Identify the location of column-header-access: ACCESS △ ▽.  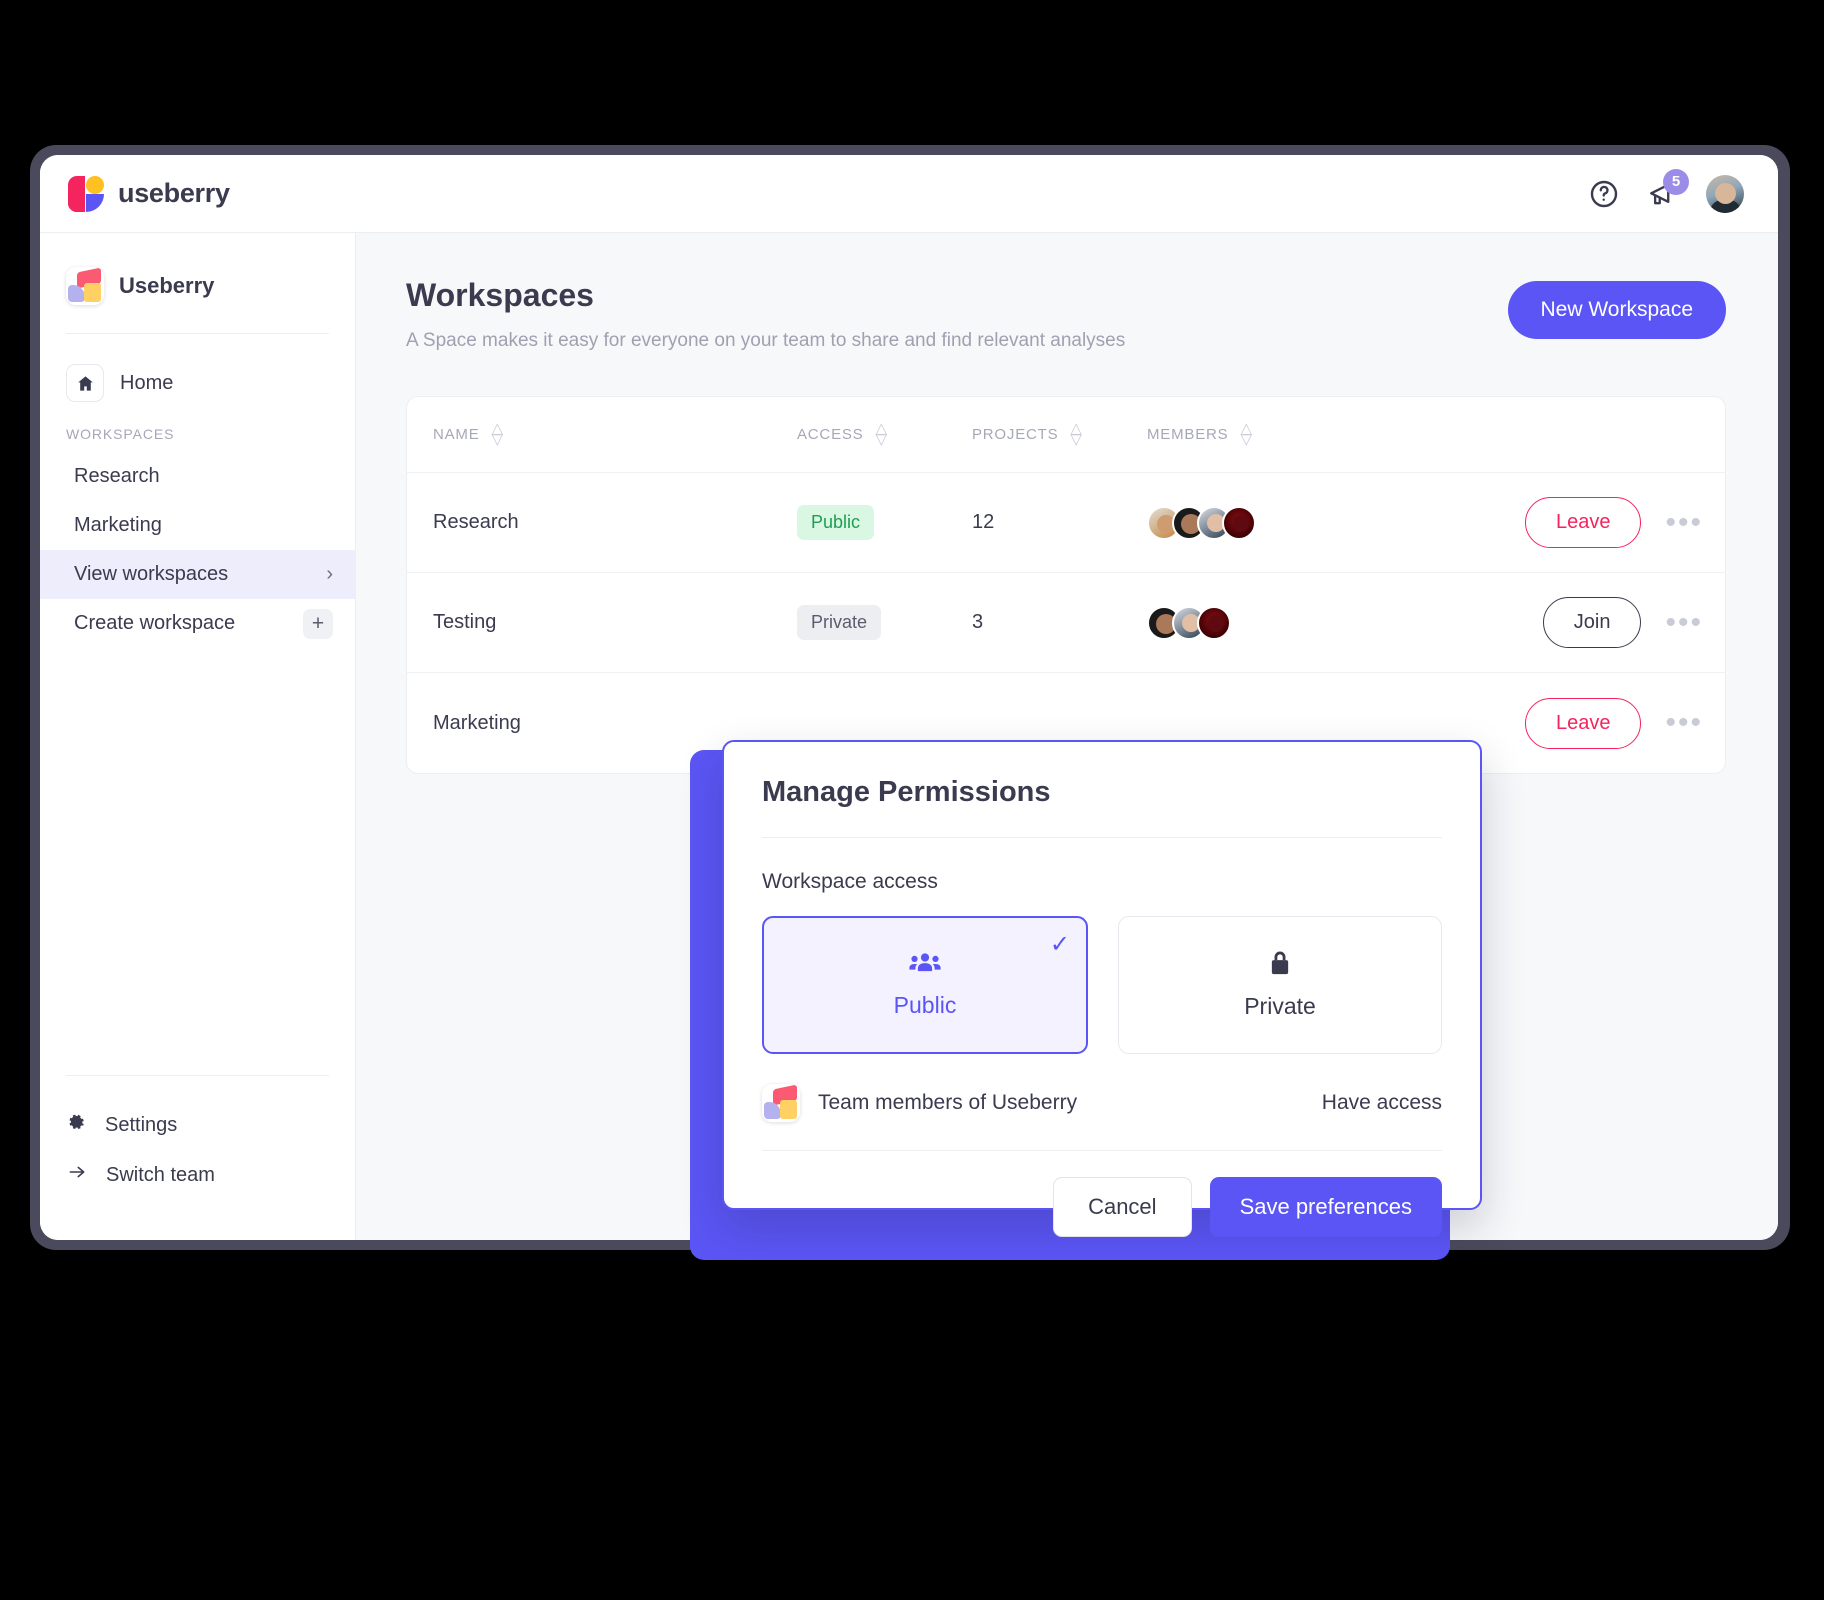
(884, 434).